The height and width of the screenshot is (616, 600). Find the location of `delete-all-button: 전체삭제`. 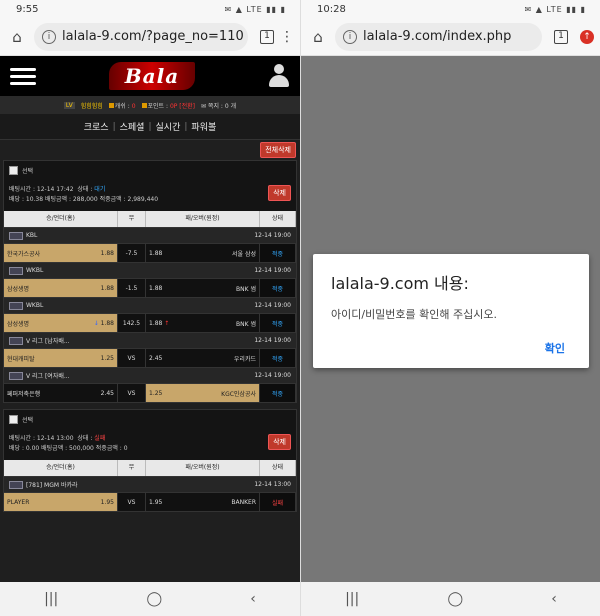

delete-all-button: 전체삭제 is located at coordinates (278, 150).